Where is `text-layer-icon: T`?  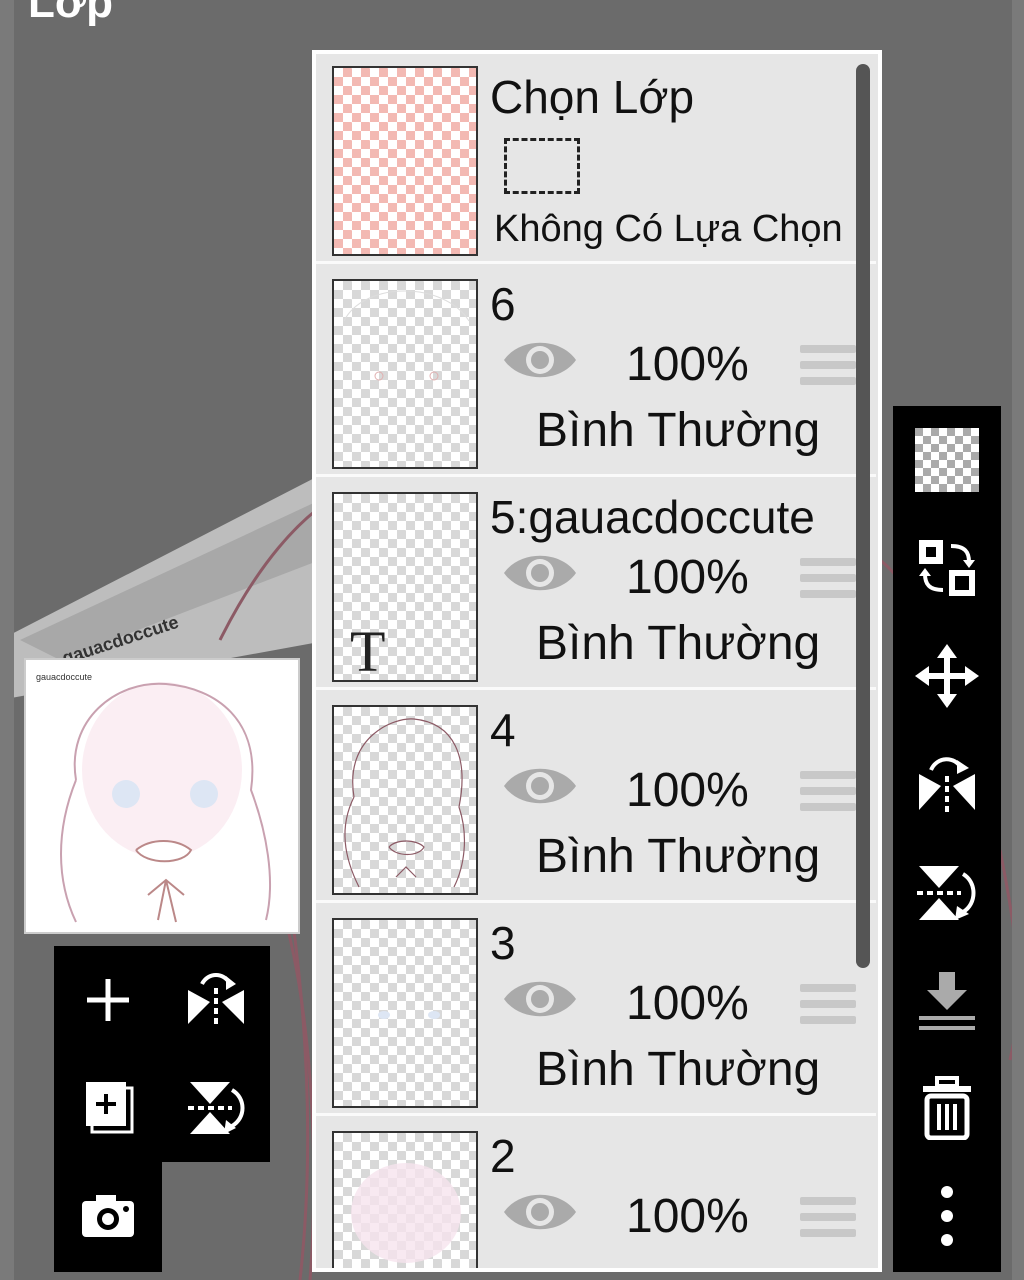
text-layer-icon: T is located at coordinates (368, 650).